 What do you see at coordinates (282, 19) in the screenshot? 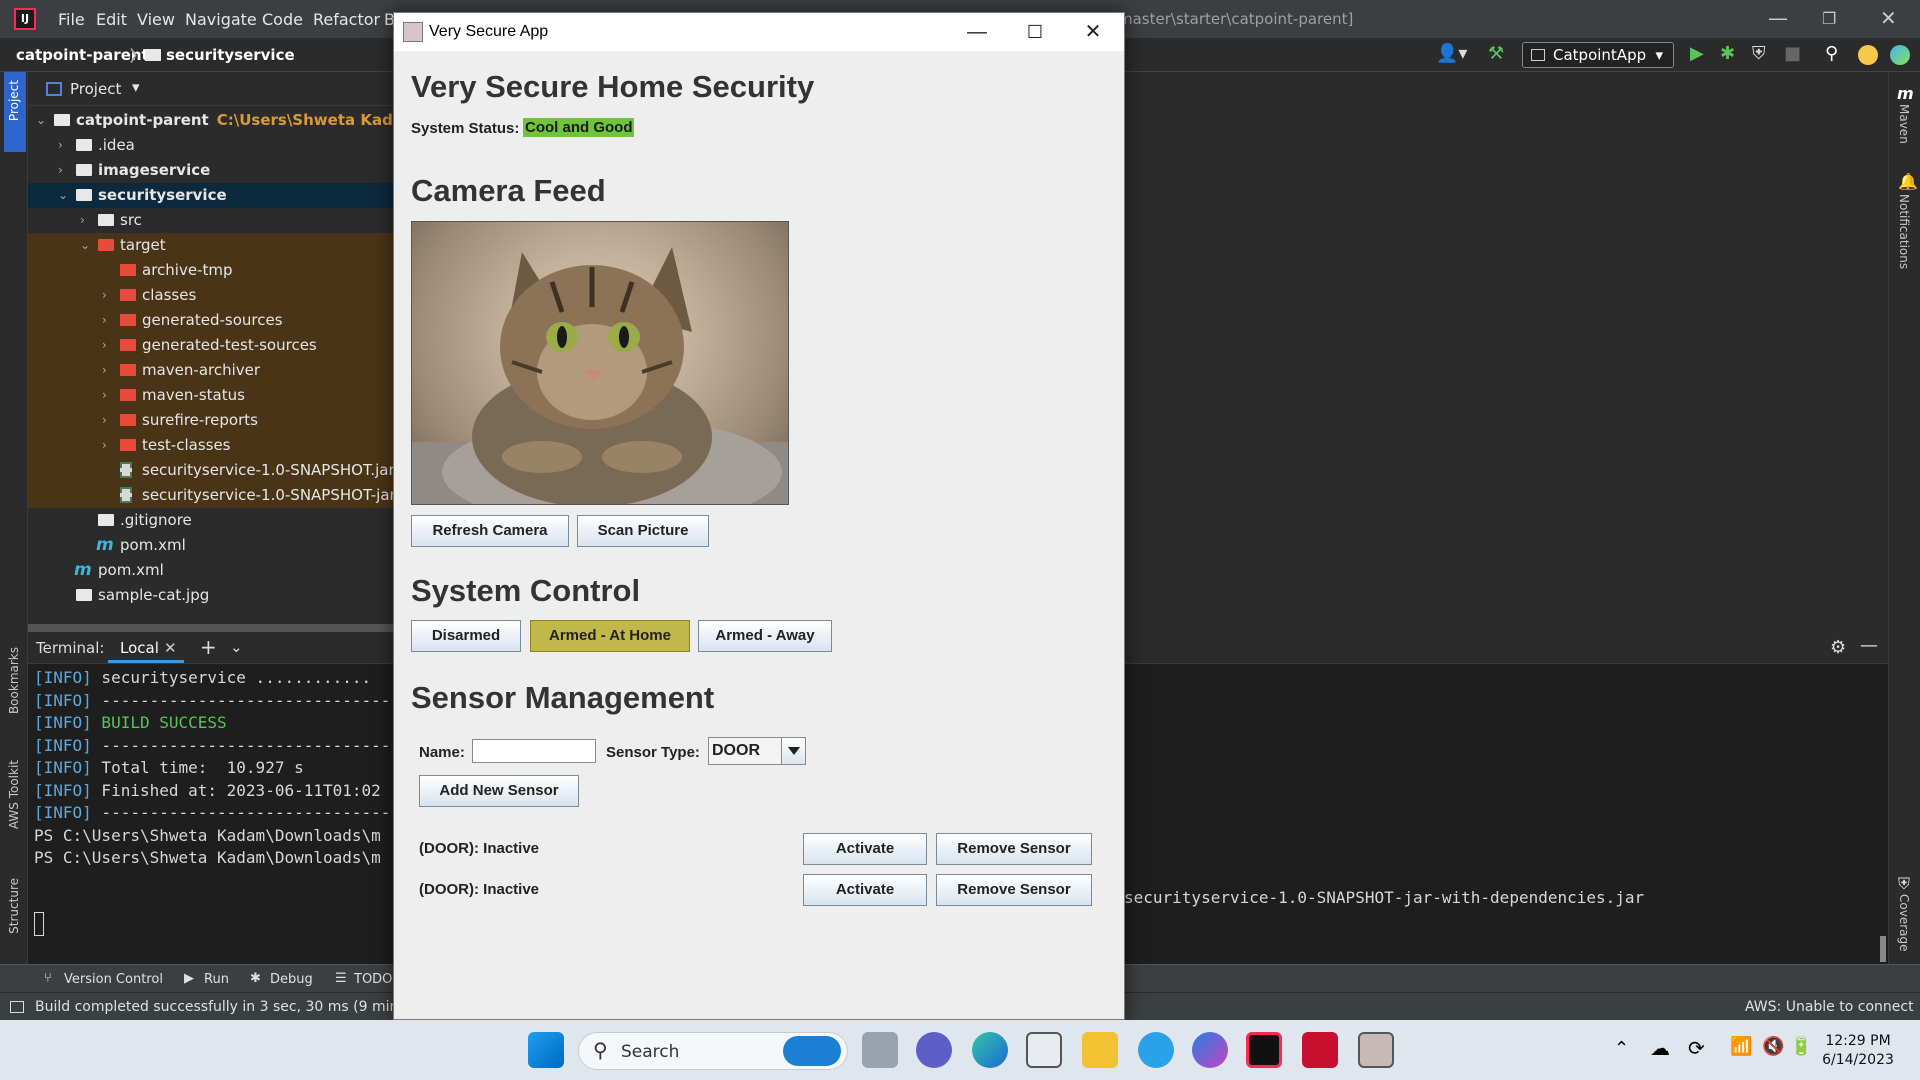
I see `menu-code: Code` at bounding box center [282, 19].